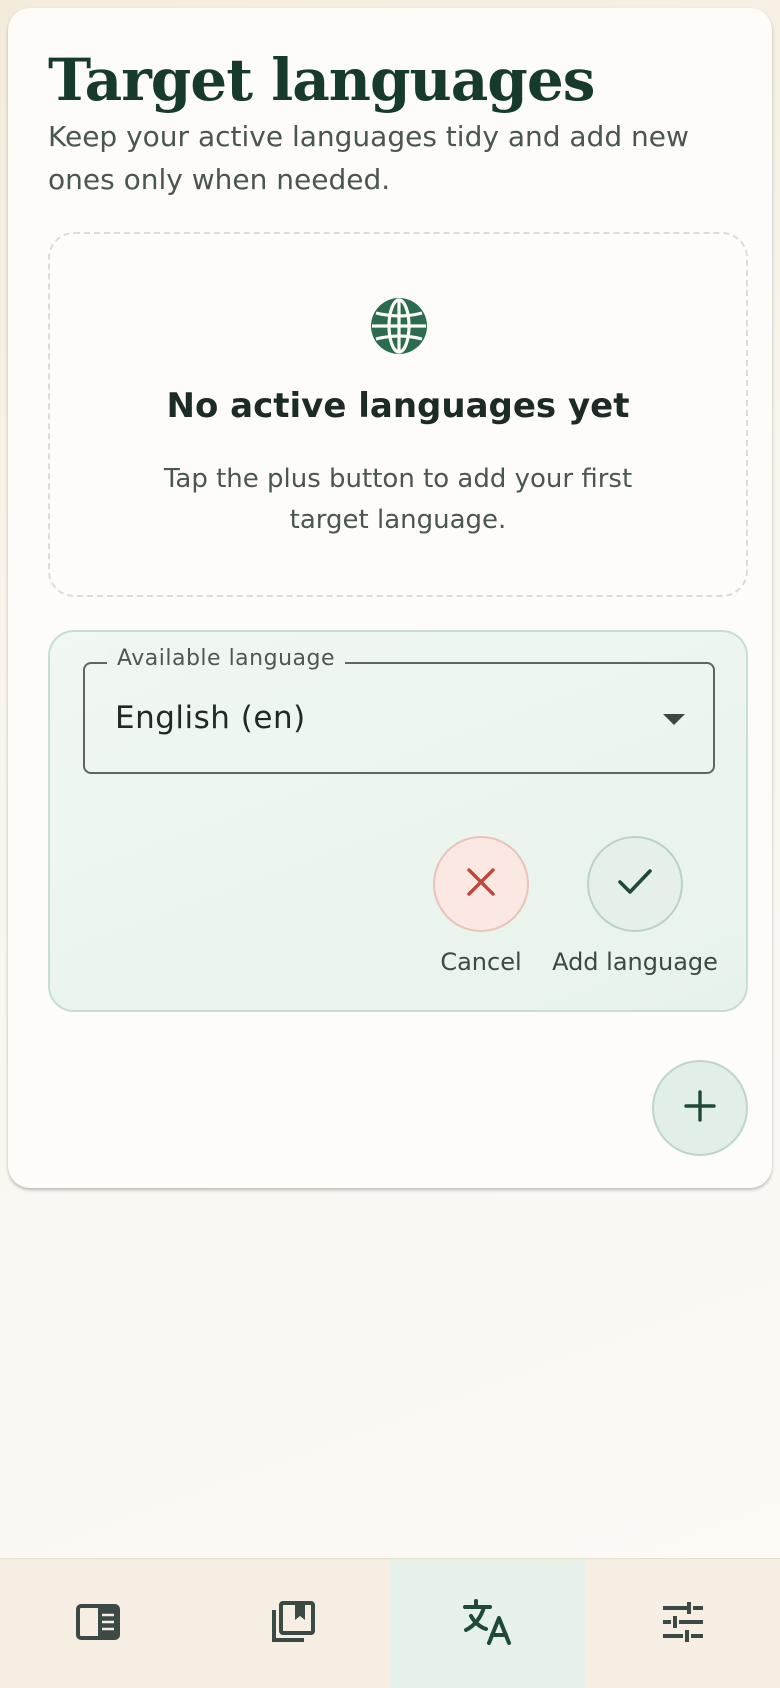  I want to click on reader-icon, so click(98, 1624).